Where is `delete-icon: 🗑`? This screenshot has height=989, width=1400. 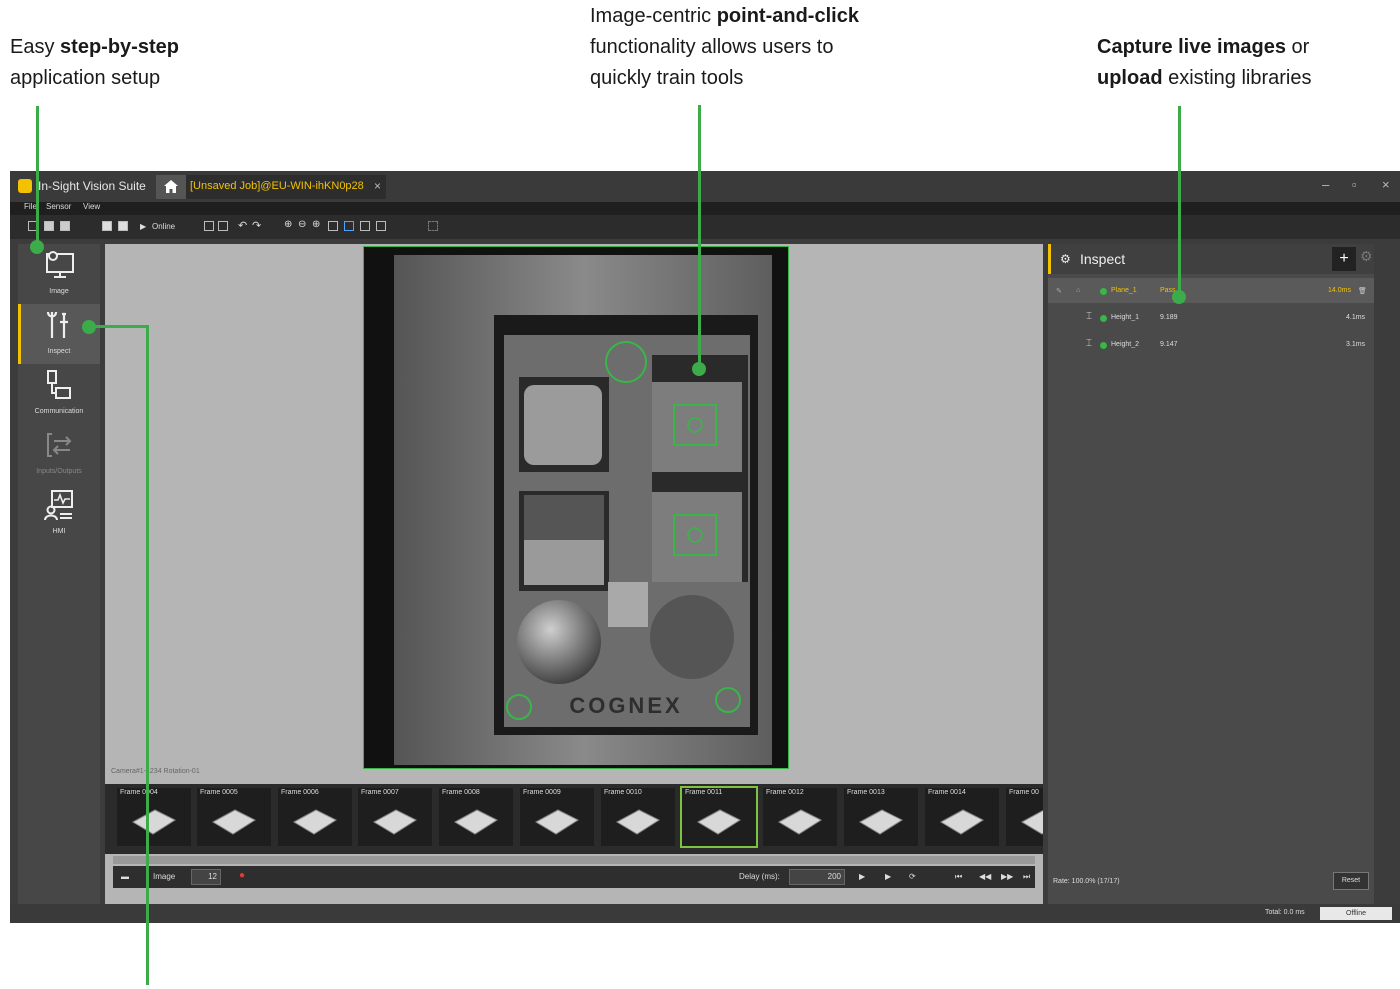
delete-icon: 🗑 is located at coordinates (1362, 291).